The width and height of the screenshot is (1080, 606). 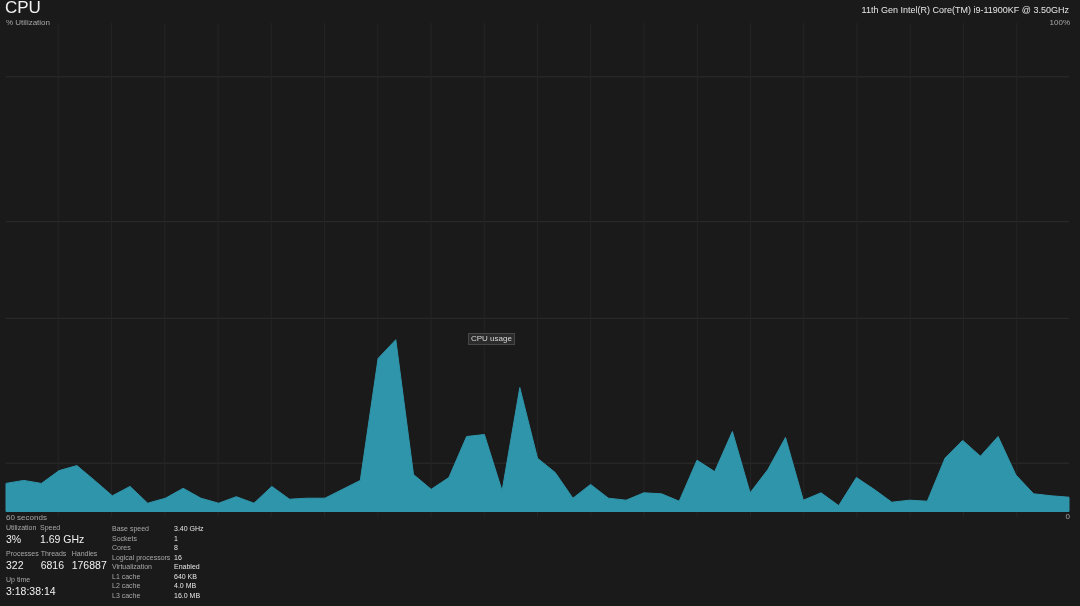 What do you see at coordinates (31, 591) in the screenshot?
I see `stat-value: 3:18:38:14` at bounding box center [31, 591].